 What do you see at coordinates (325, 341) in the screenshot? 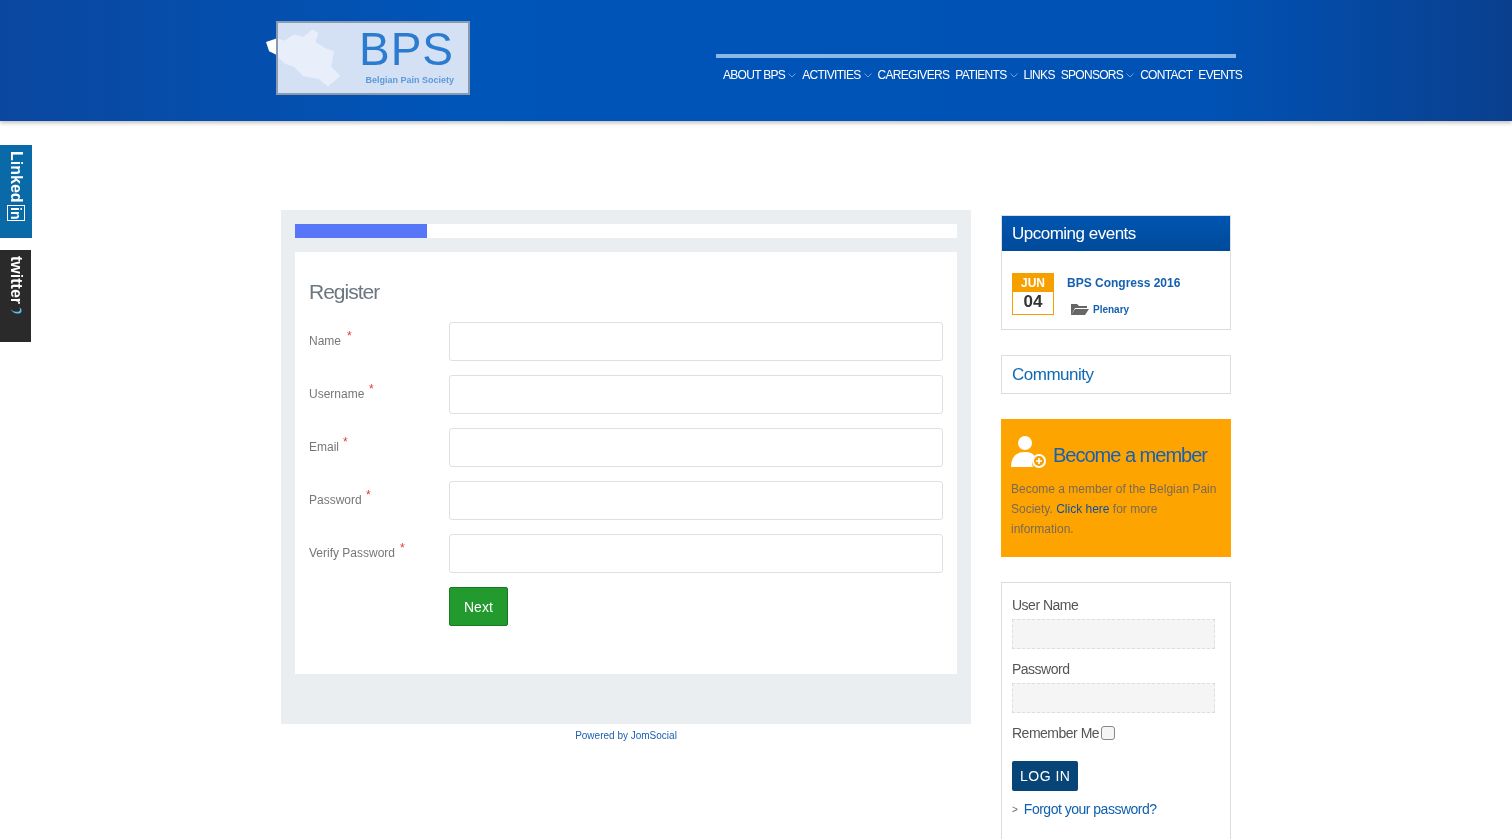
I see `field-label: Name` at bounding box center [325, 341].